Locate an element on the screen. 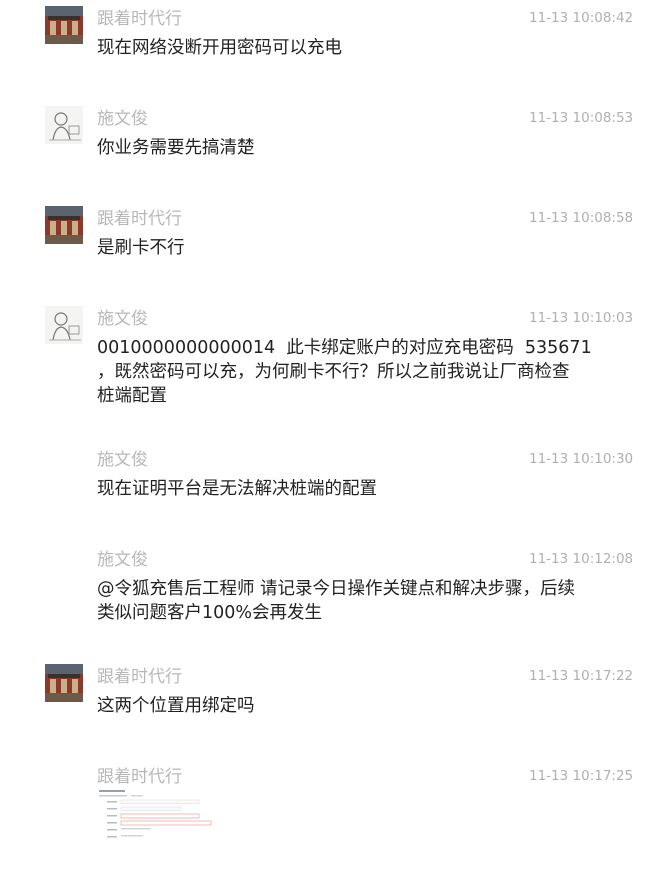 The height and width of the screenshot is (881, 661). message-text: 现在网络没断开用密码可以充电 is located at coordinates (219, 48).